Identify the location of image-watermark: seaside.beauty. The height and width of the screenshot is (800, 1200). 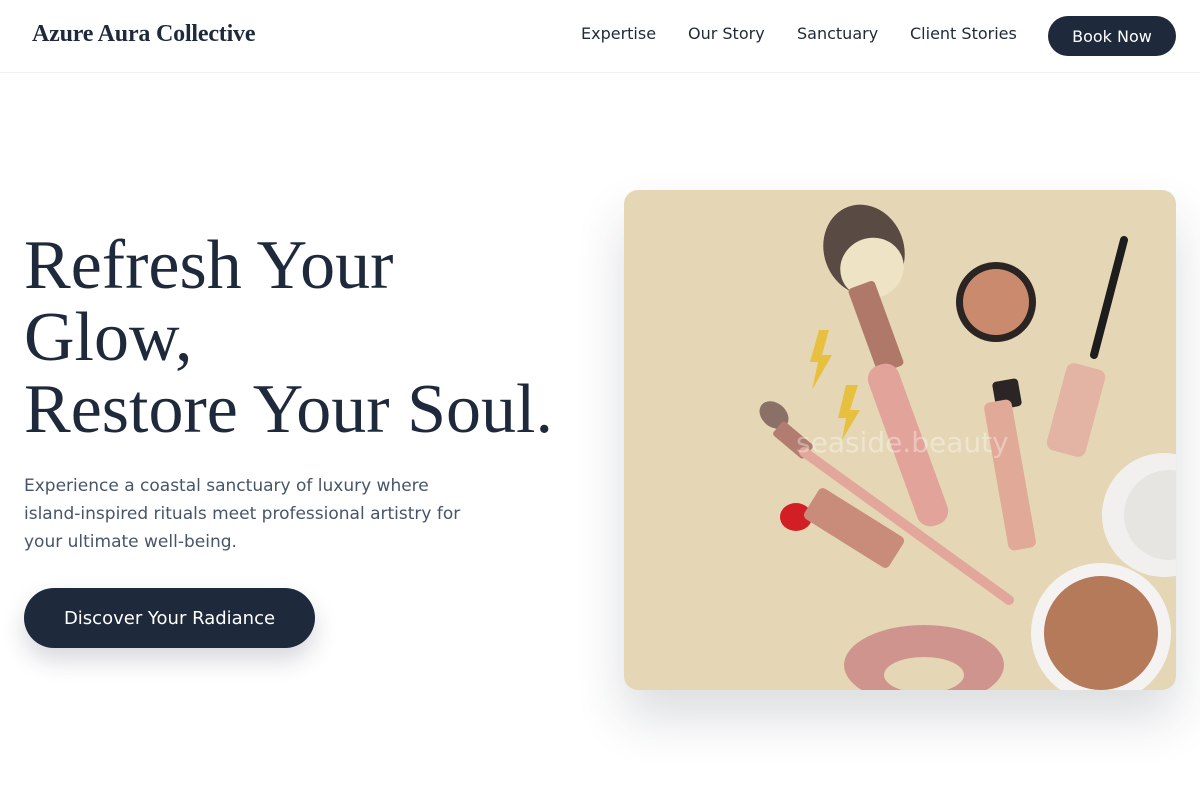
(902, 442).